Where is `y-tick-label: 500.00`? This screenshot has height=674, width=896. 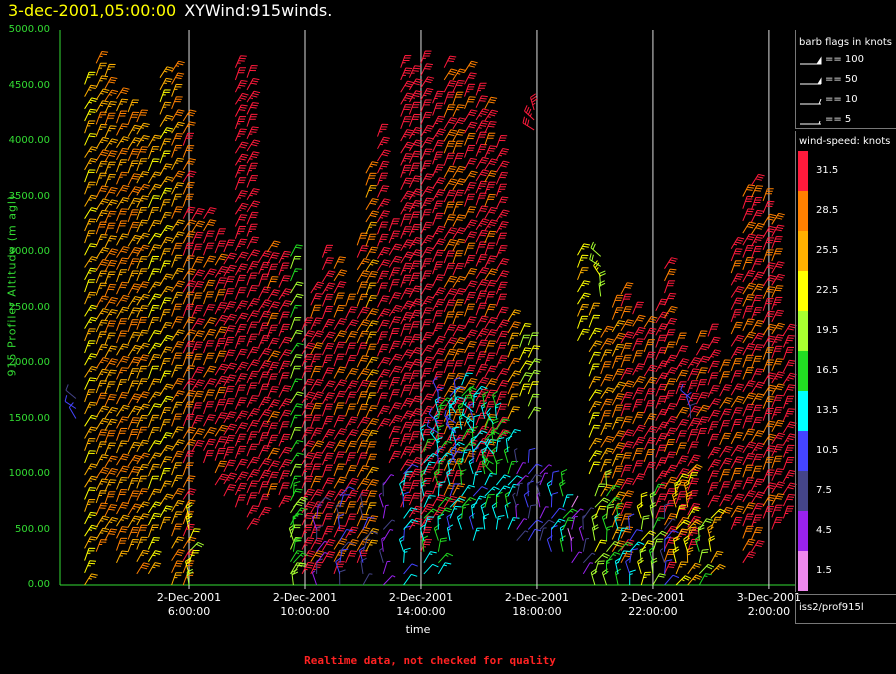
y-tick-label: 500.00 is located at coordinates (32, 529).